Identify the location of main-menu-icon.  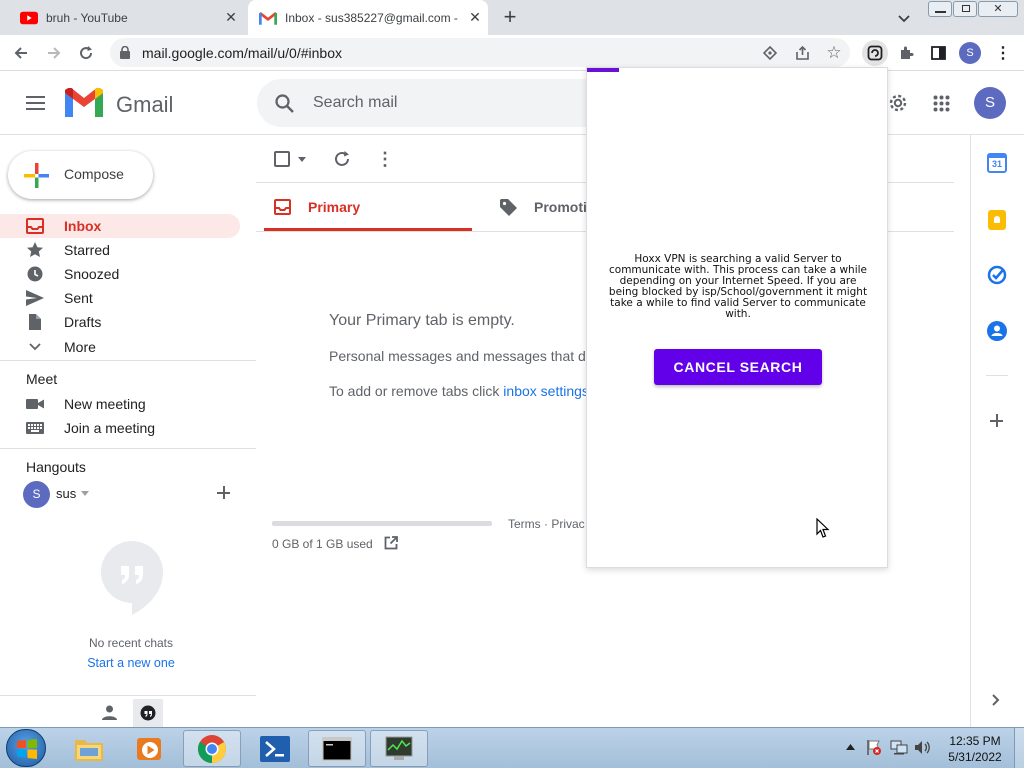
(36, 103).